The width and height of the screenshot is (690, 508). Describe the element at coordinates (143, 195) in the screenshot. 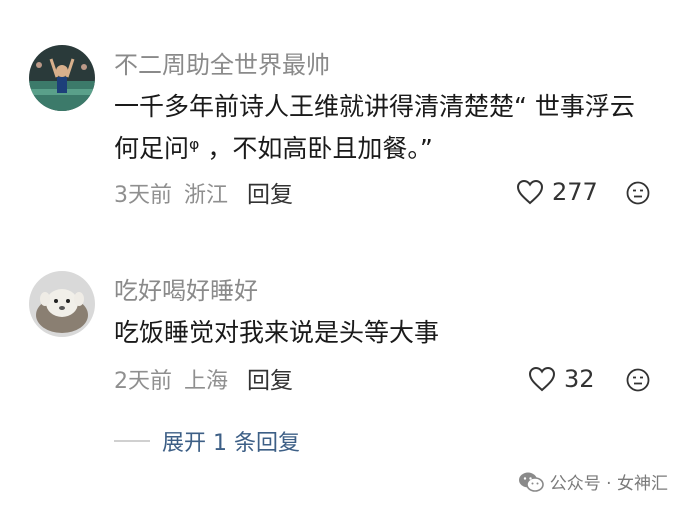

I see `comment-time: 3天前` at that location.